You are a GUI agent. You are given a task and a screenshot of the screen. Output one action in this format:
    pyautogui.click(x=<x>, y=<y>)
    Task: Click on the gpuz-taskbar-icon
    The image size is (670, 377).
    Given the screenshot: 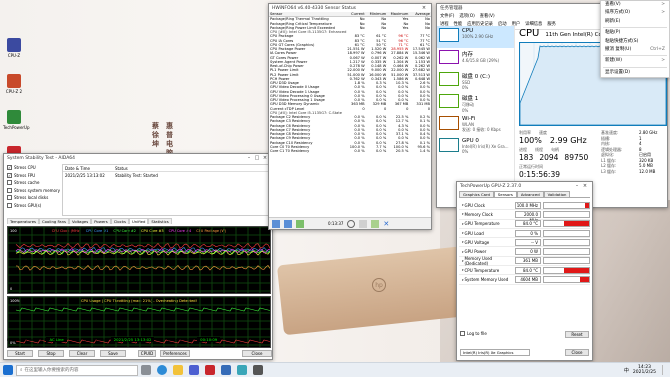 What is the action you would take?
    pyautogui.click(x=258, y=370)
    